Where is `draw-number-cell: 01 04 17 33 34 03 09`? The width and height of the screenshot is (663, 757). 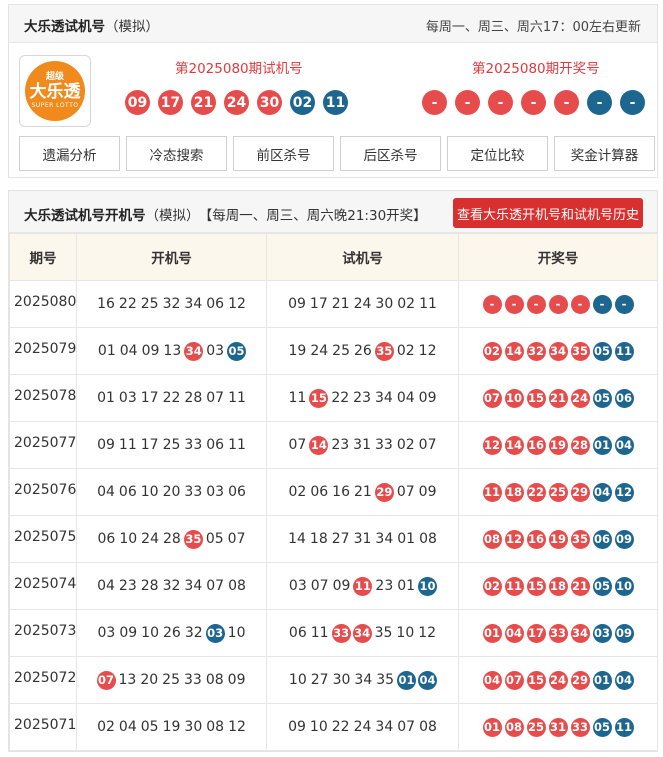
draw-number-cell: 01 04 17 33 34 03 09 is located at coordinates (558, 633).